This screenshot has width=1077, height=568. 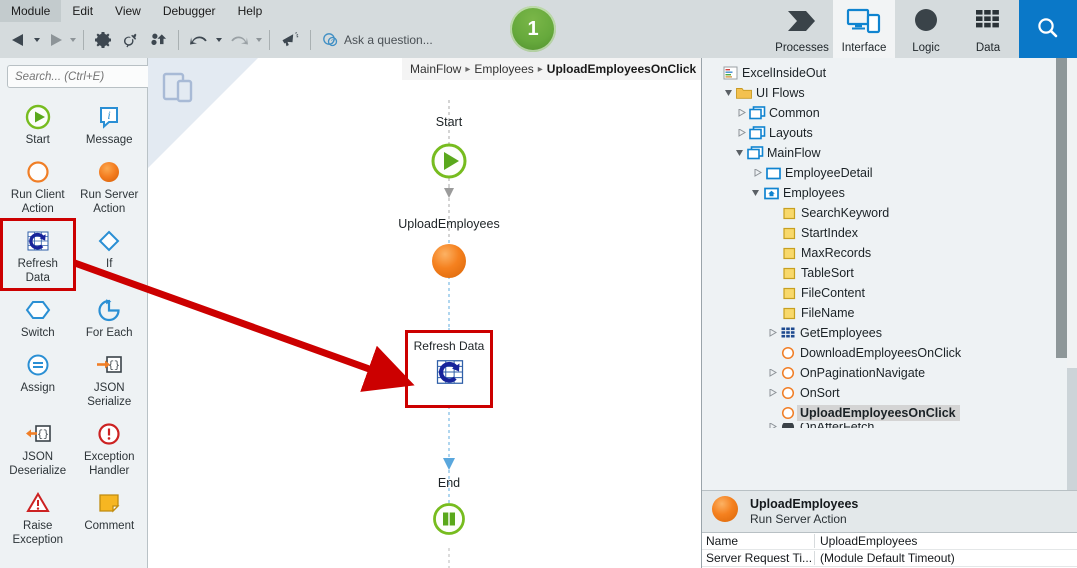 What do you see at coordinates (110, 185) in the screenshot?
I see `tool-run-server-action: Run Server Action` at bounding box center [110, 185].